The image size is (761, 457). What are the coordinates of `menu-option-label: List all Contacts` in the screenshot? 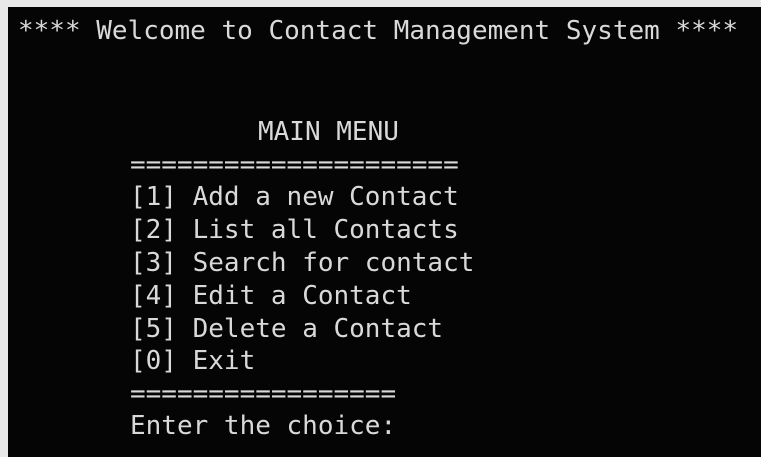 It's located at (325, 230).